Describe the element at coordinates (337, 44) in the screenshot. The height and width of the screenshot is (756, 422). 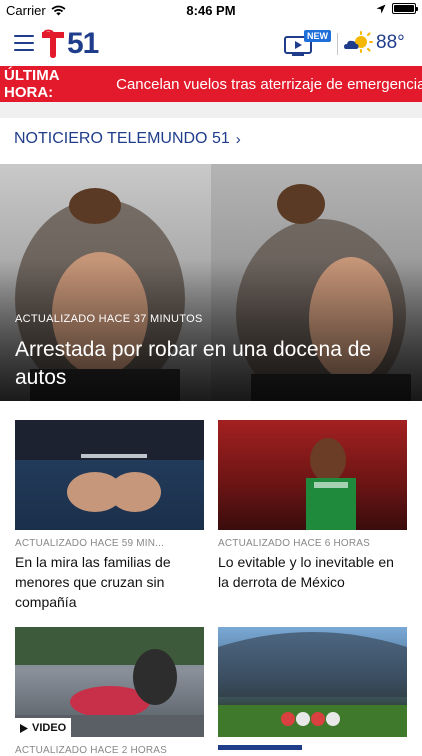
I see `header-divider` at that location.